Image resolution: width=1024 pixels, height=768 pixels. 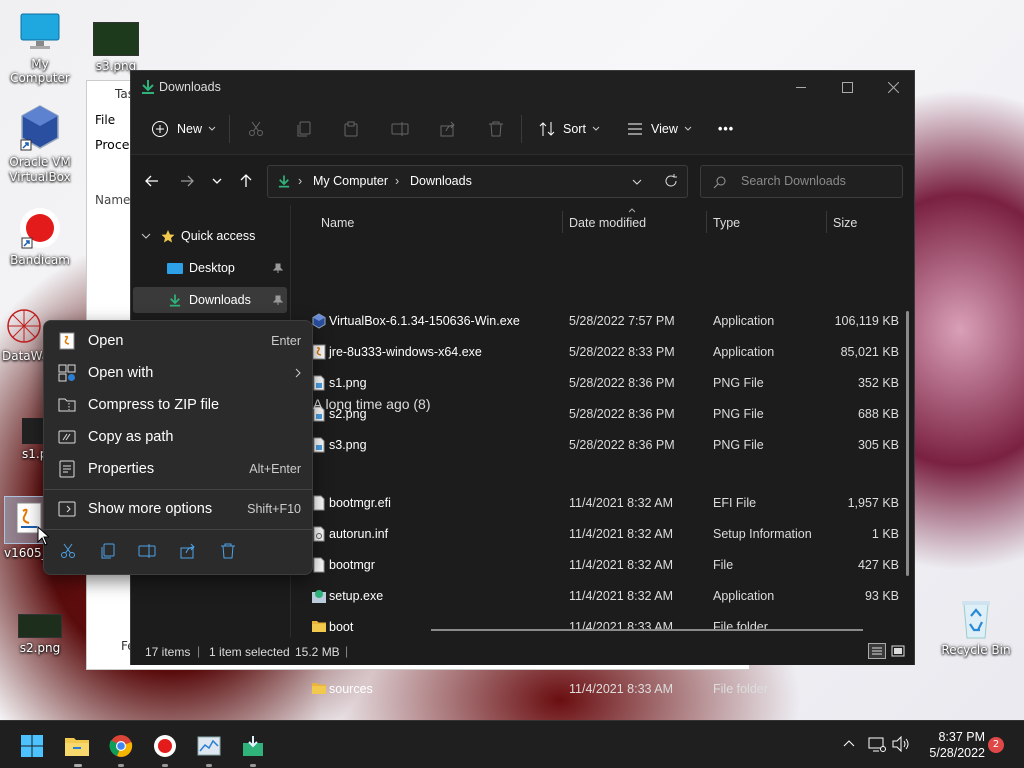 What do you see at coordinates (147, 551) in the screenshot?
I see `rename-icon` at bounding box center [147, 551].